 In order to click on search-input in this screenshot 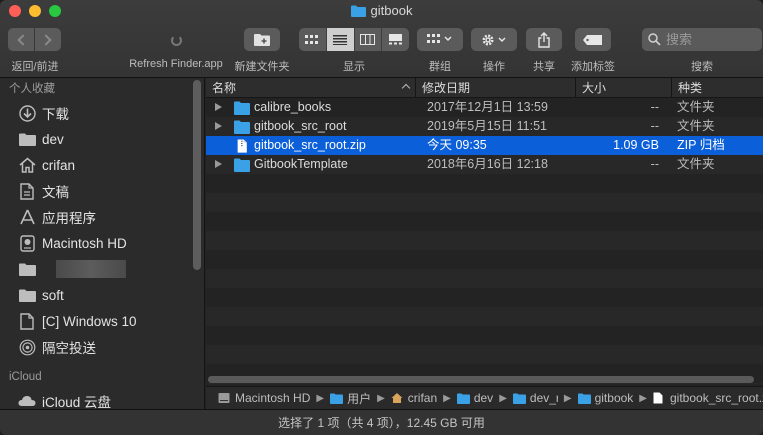, I will do `click(711, 39)`.